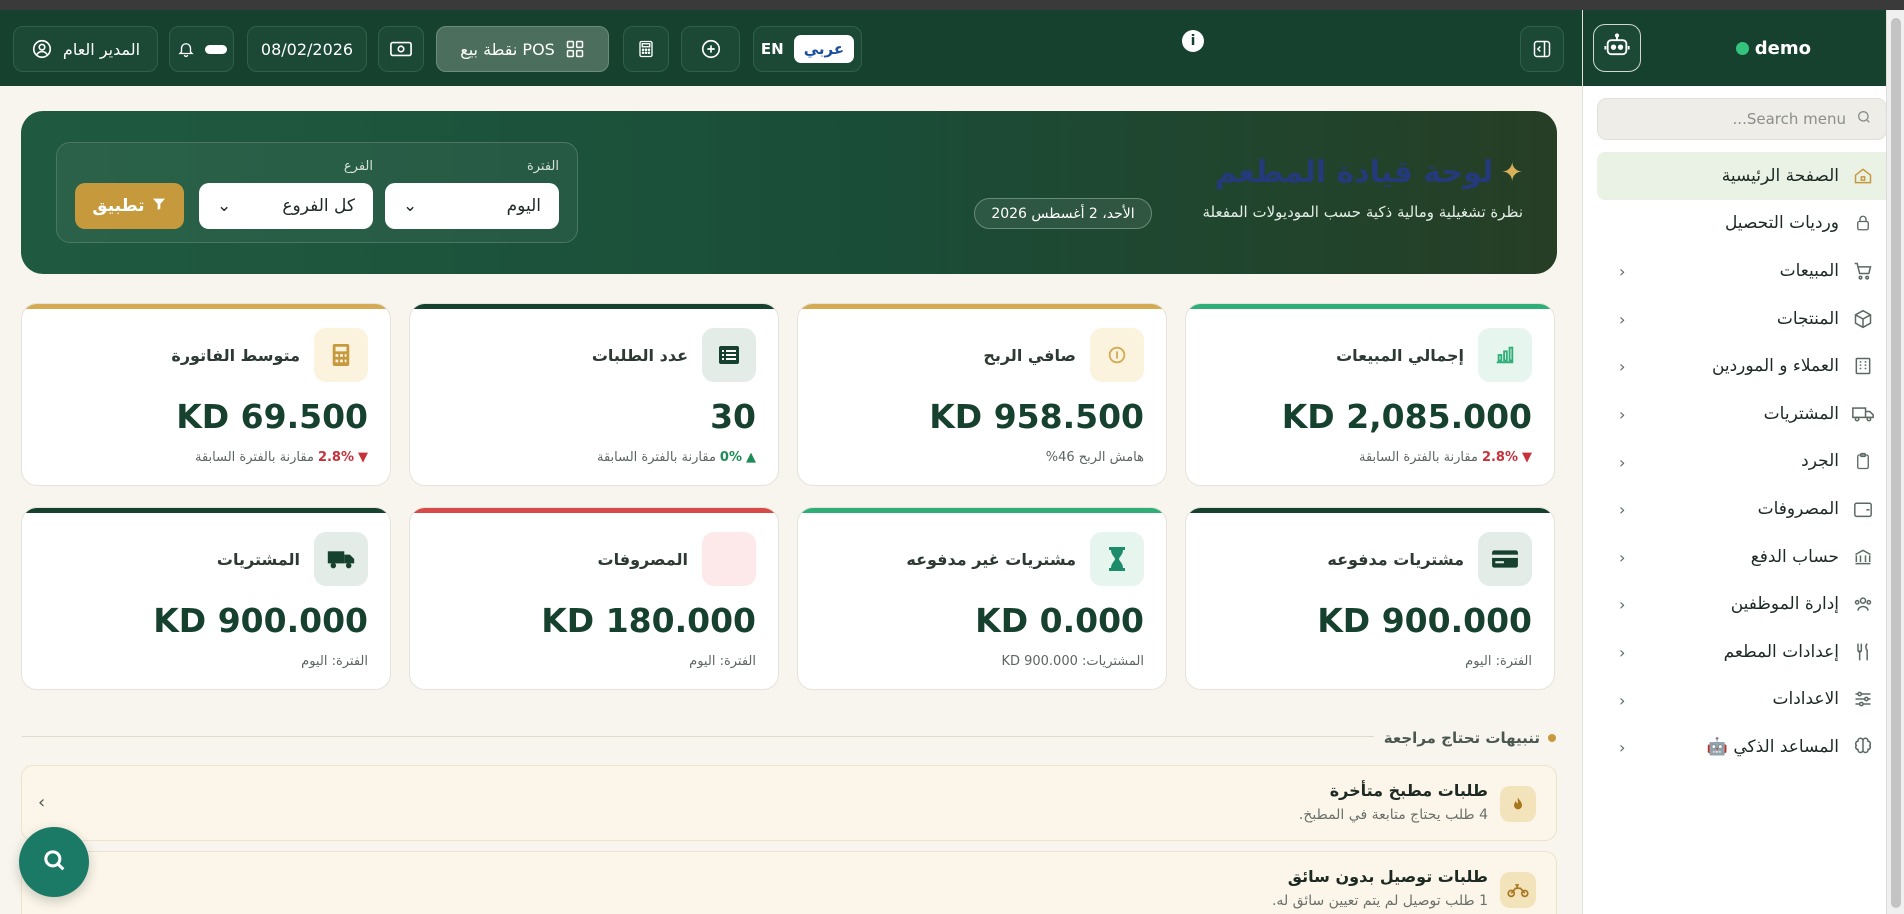  I want to click on trend-up-icon: ▲, so click(751, 457).